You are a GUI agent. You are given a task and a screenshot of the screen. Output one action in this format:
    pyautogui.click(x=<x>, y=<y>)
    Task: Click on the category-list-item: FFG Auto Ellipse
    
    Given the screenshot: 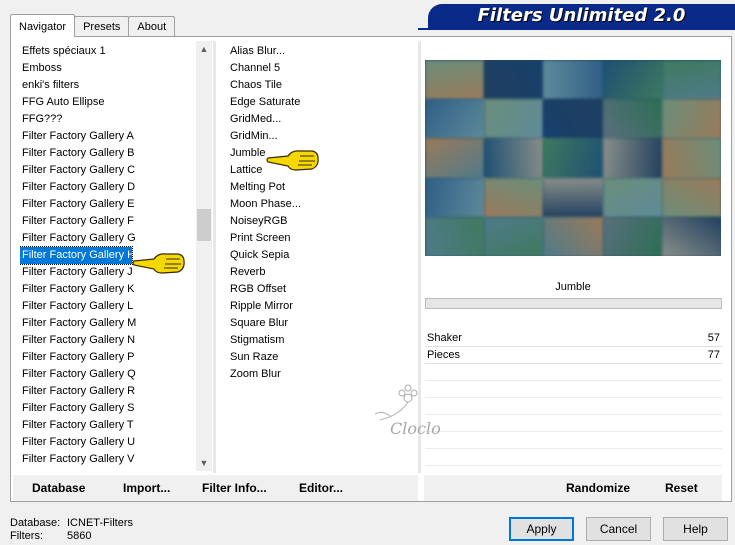 What is the action you would take?
    pyautogui.click(x=108, y=102)
    